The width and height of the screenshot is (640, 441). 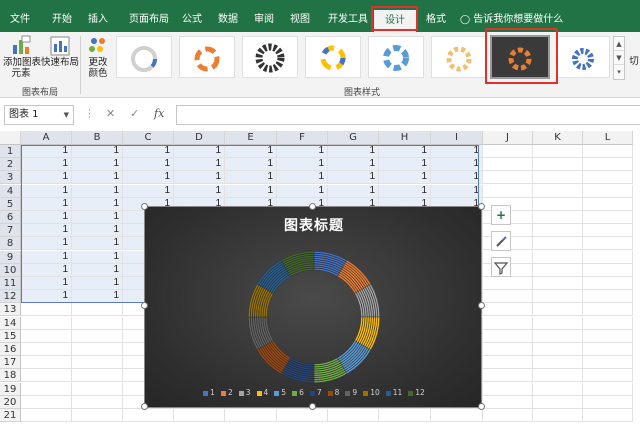 I want to click on cell-d2: 1, so click(x=199, y=165).